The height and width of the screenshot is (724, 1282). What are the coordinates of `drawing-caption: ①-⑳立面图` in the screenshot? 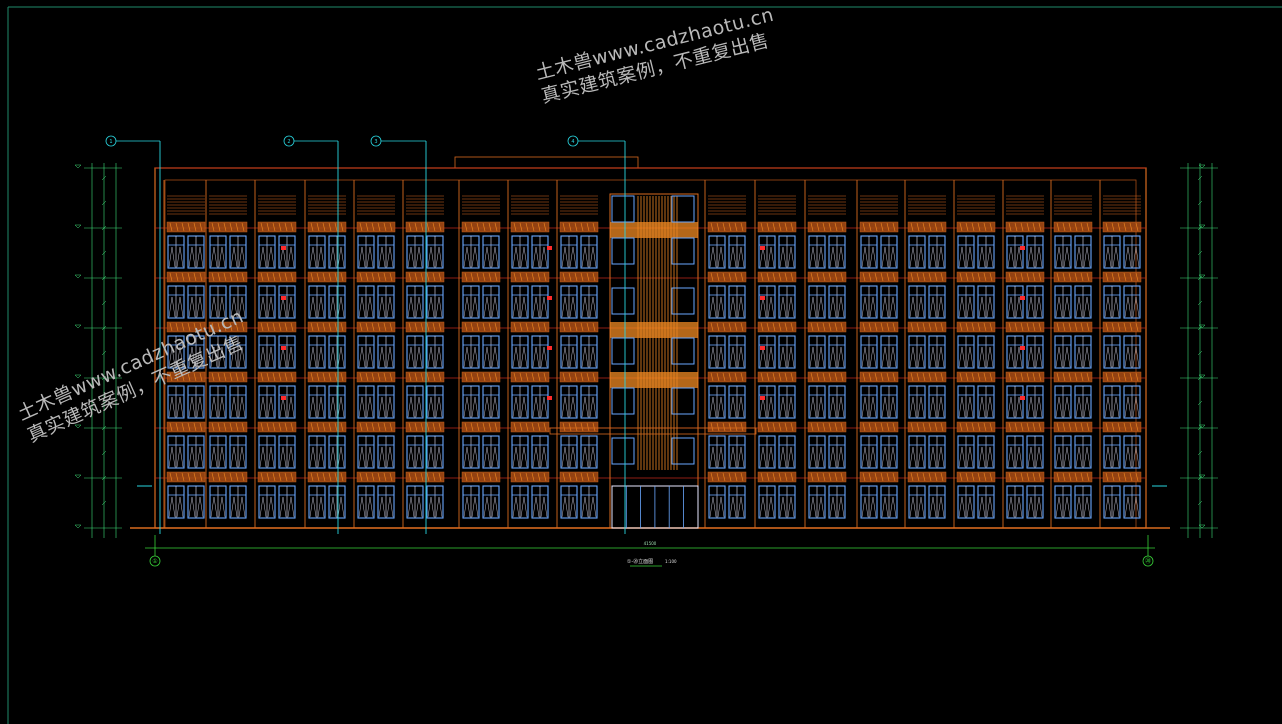 It's located at (640, 561).